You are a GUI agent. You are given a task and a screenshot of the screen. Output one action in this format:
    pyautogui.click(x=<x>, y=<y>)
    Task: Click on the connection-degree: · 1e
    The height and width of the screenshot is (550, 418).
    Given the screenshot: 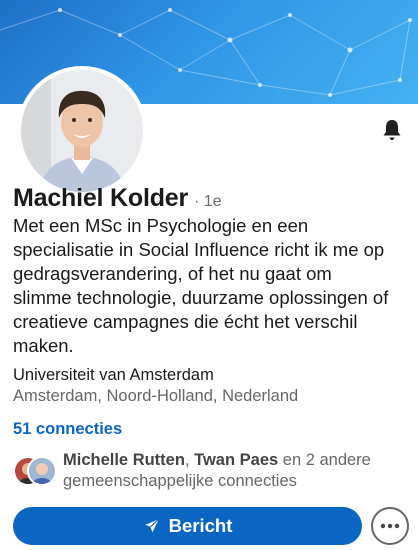 What is the action you would take?
    pyautogui.click(x=208, y=201)
    